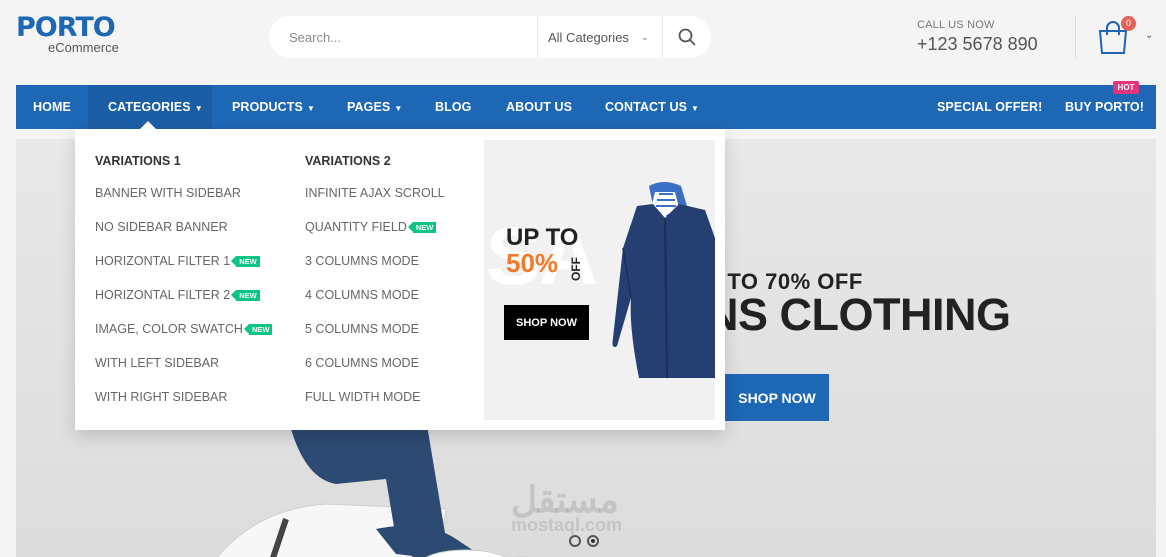 This screenshot has width=1166, height=557. What do you see at coordinates (575, 541) in the screenshot?
I see `slider-dot` at bounding box center [575, 541].